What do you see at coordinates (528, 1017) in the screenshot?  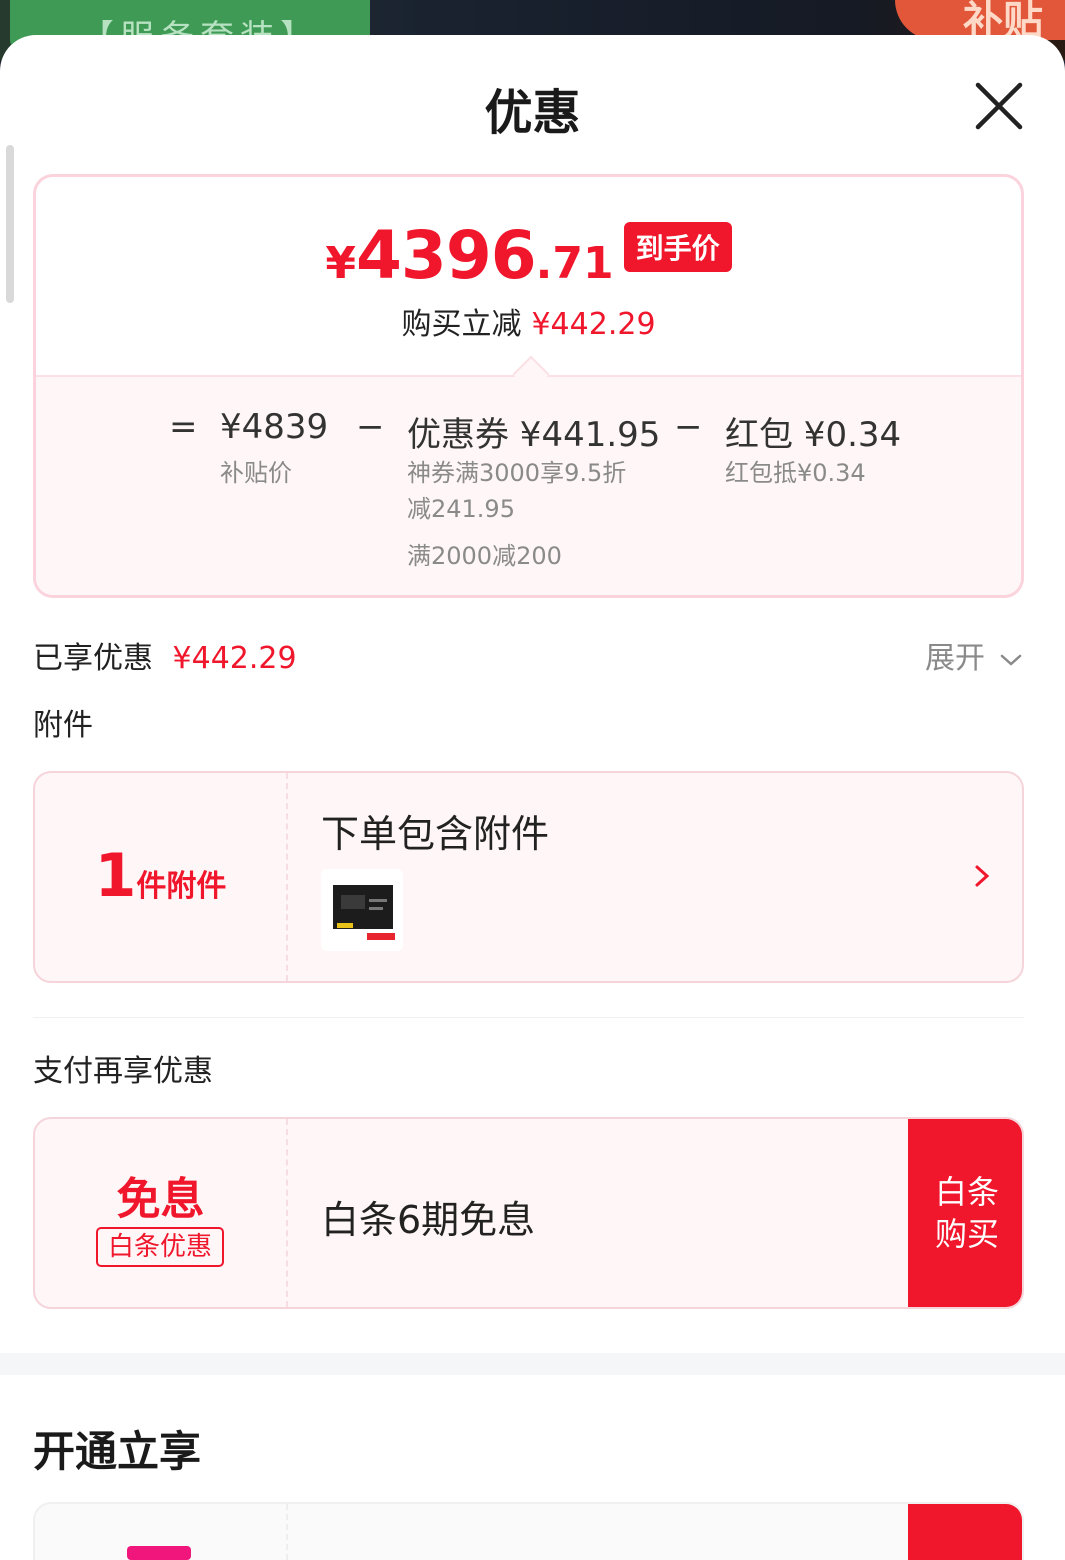 I see `section-divider` at bounding box center [528, 1017].